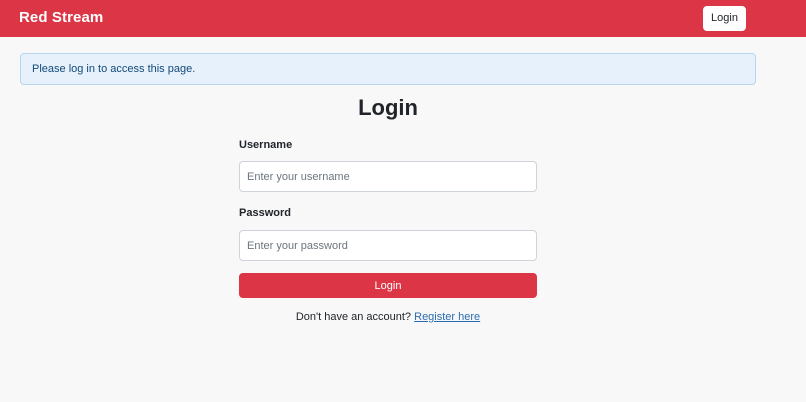  What do you see at coordinates (388, 285) in the screenshot?
I see `login-submit-button: Login` at bounding box center [388, 285].